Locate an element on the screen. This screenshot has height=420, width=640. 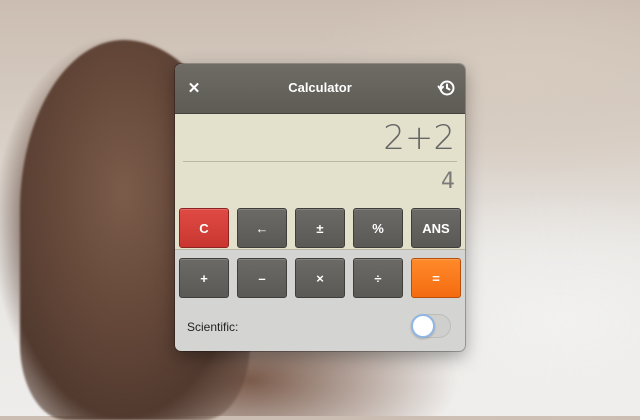
scientific-label: Scientific: is located at coordinates (213, 327).